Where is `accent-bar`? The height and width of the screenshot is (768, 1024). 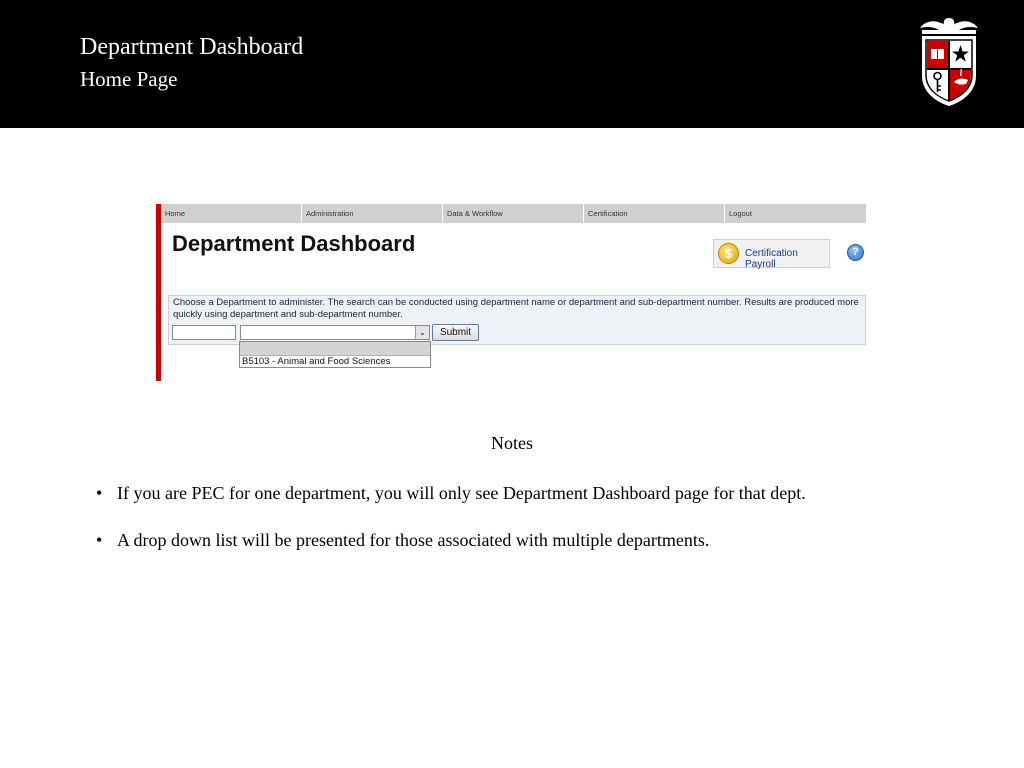
accent-bar is located at coordinates (158, 292).